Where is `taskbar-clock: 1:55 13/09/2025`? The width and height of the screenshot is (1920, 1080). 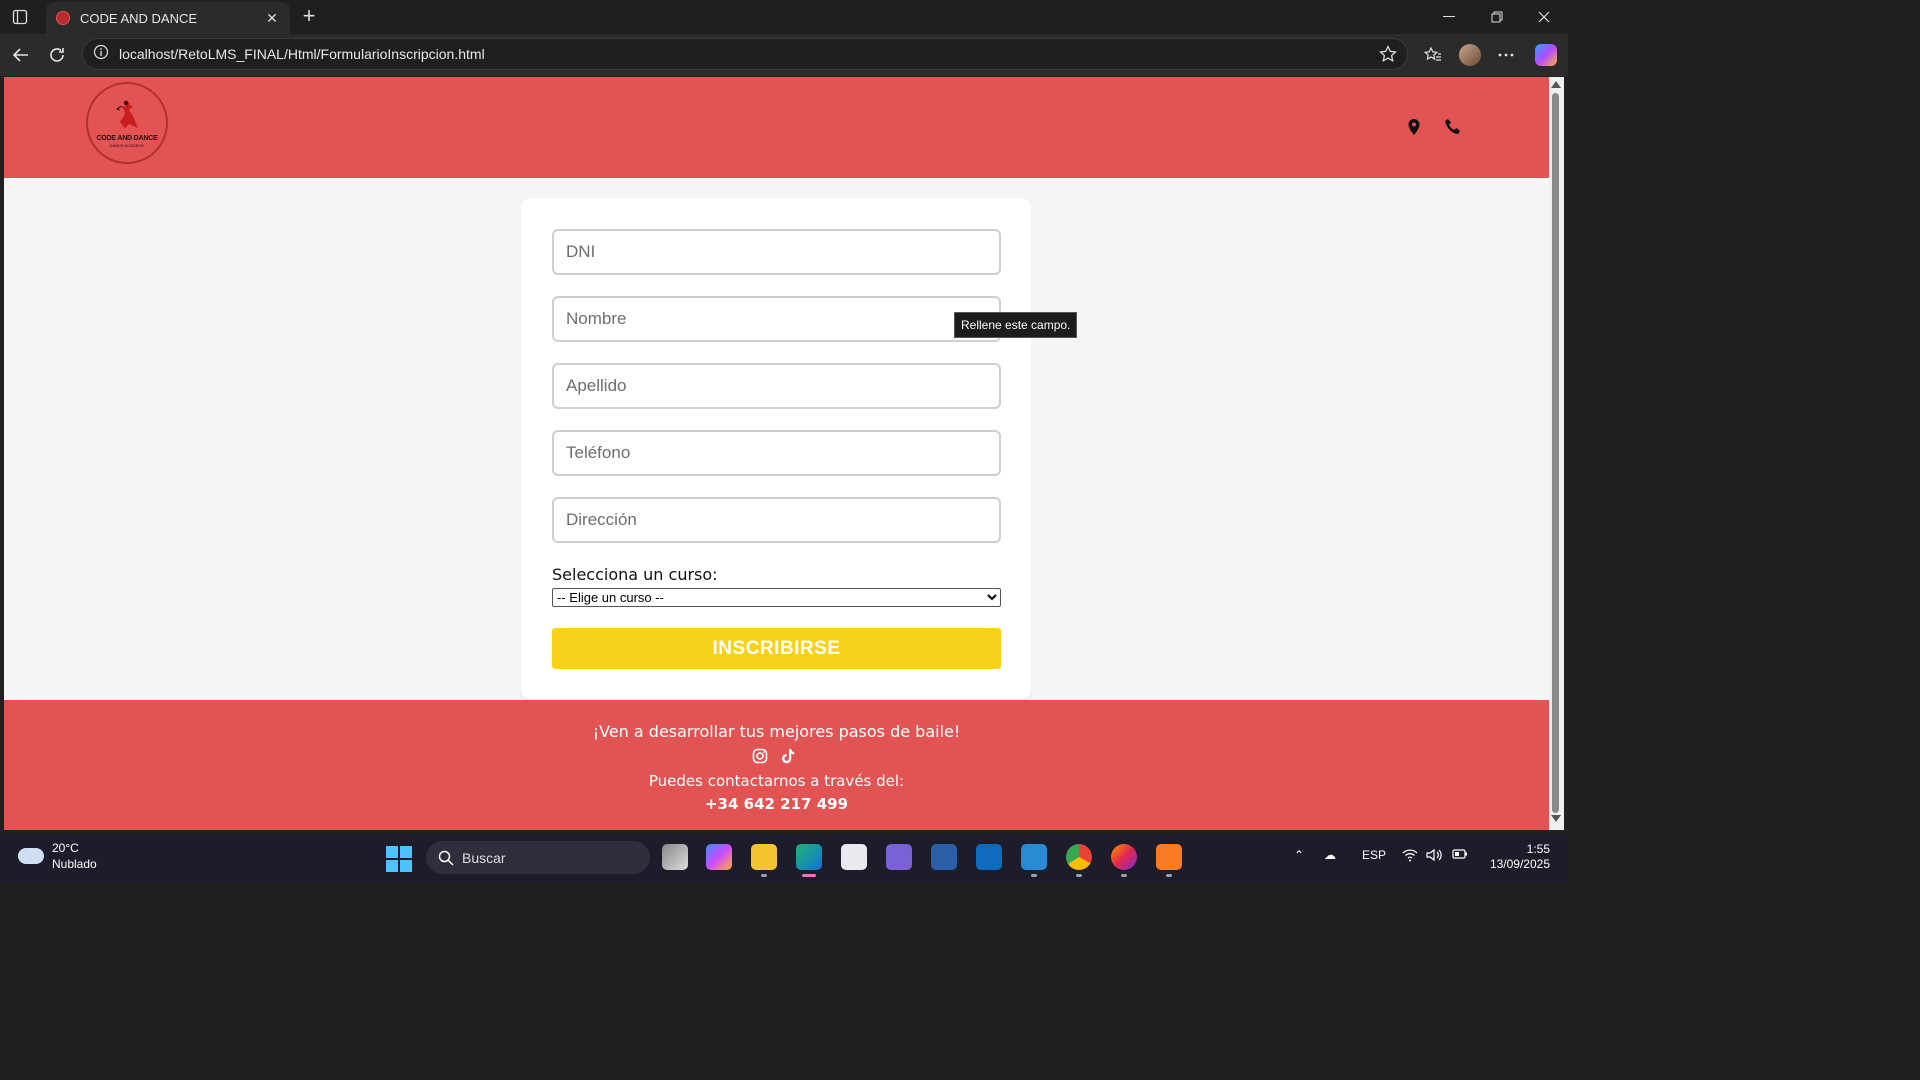
taskbar-clock: 1:55 13/09/2025 is located at coordinates (1517, 857).